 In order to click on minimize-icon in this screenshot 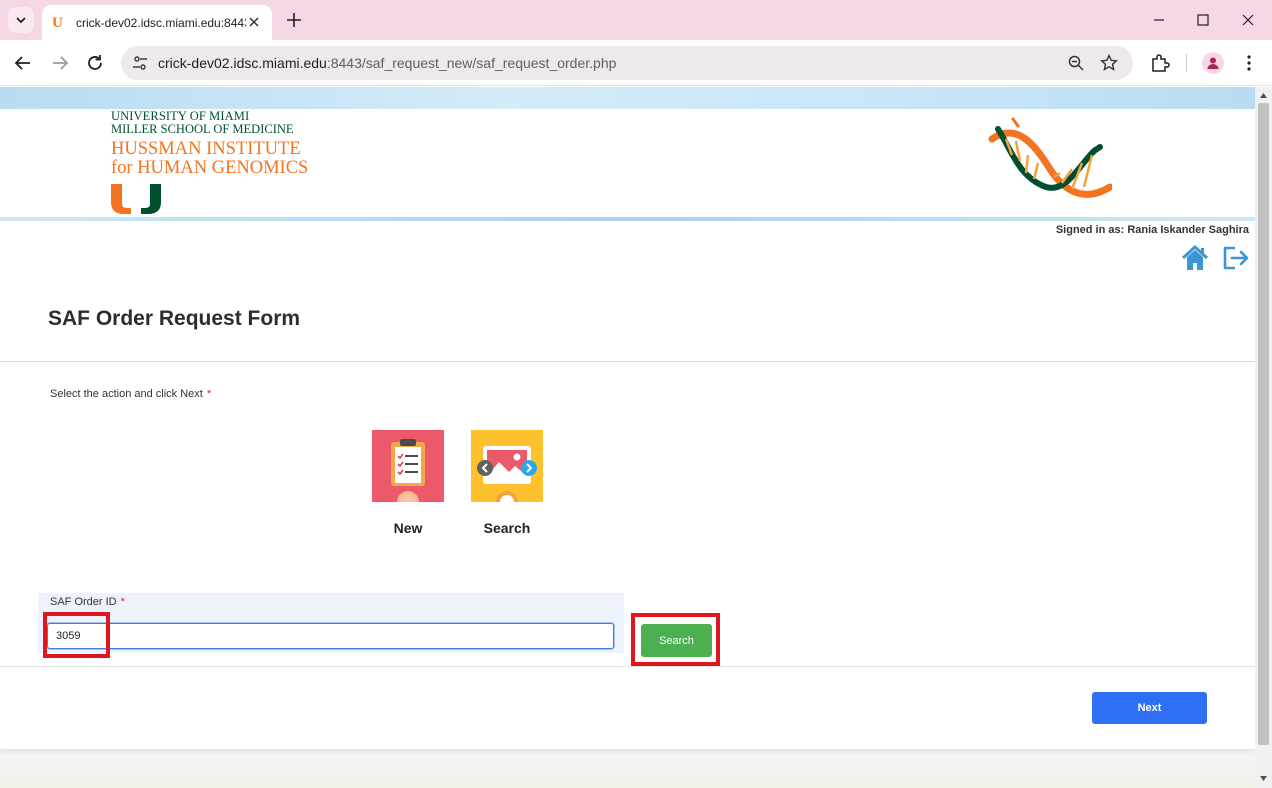, I will do `click(1159, 20)`.